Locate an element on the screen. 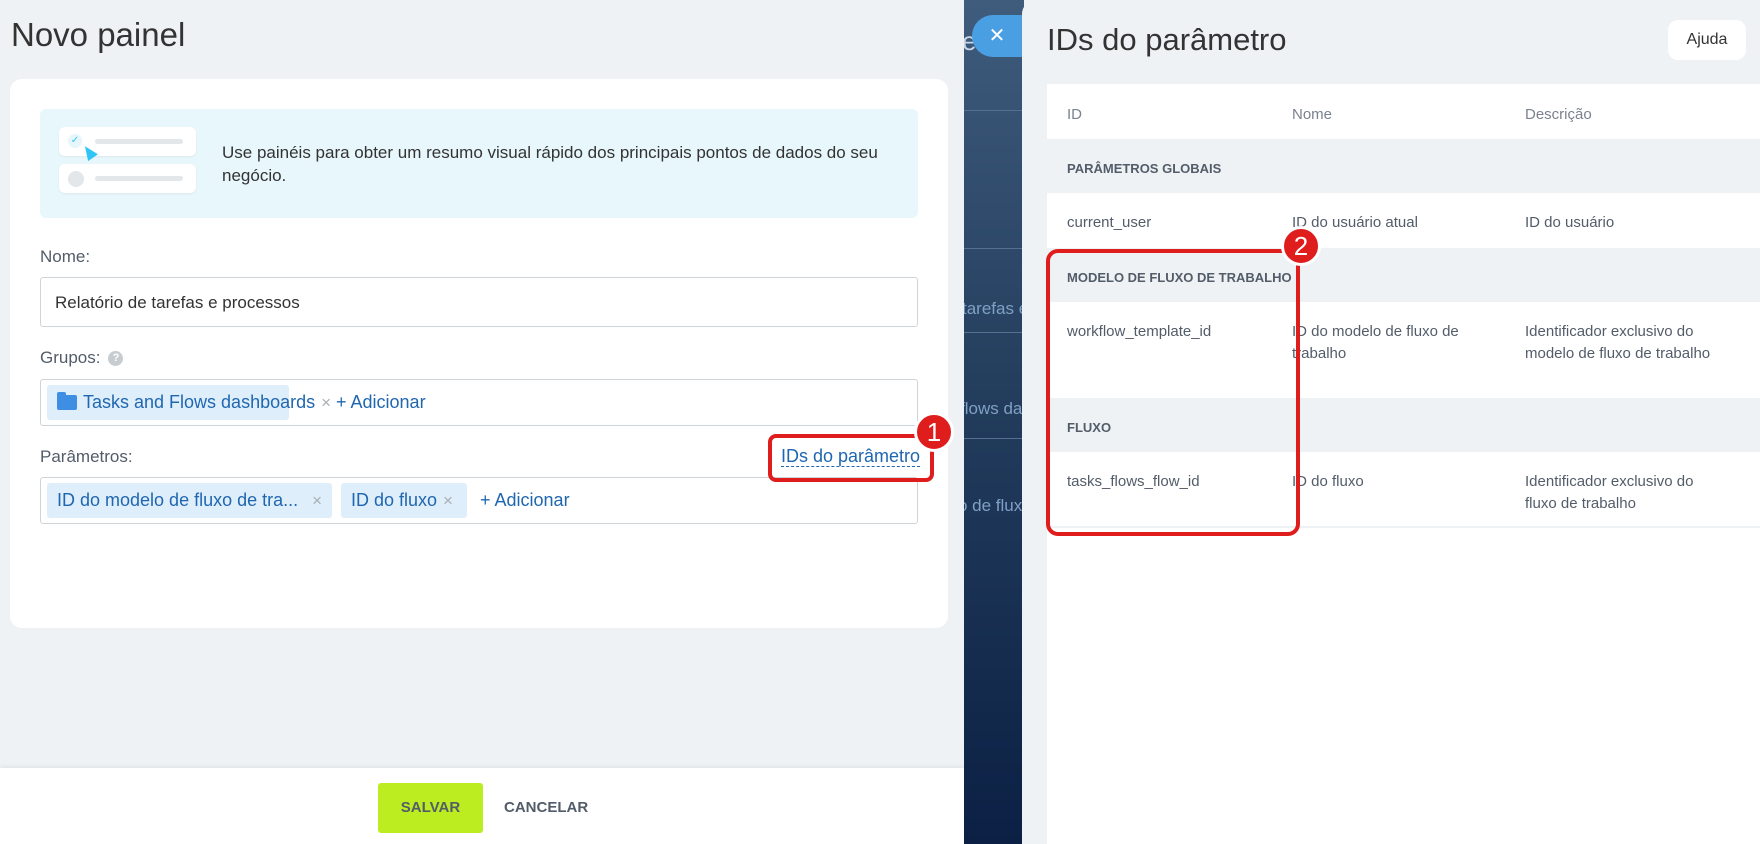 The height and width of the screenshot is (844, 1760). params-label: Parâmetros: is located at coordinates (86, 456).